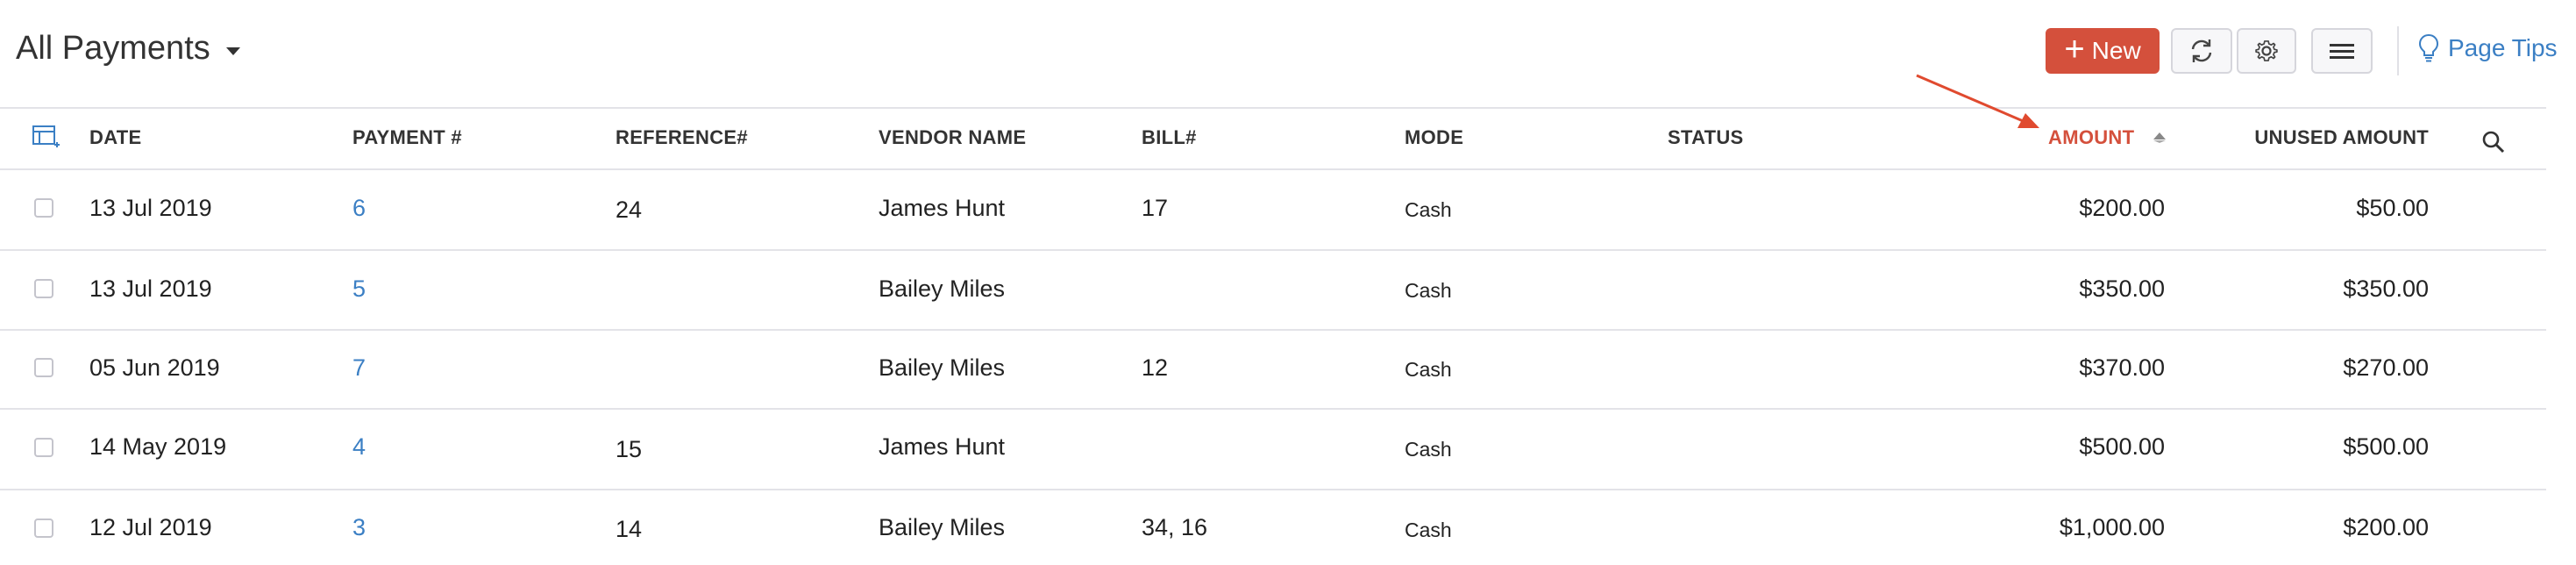 This screenshot has height=565, width=2576. Describe the element at coordinates (629, 529) in the screenshot. I see `cell-reference: 14` at that location.